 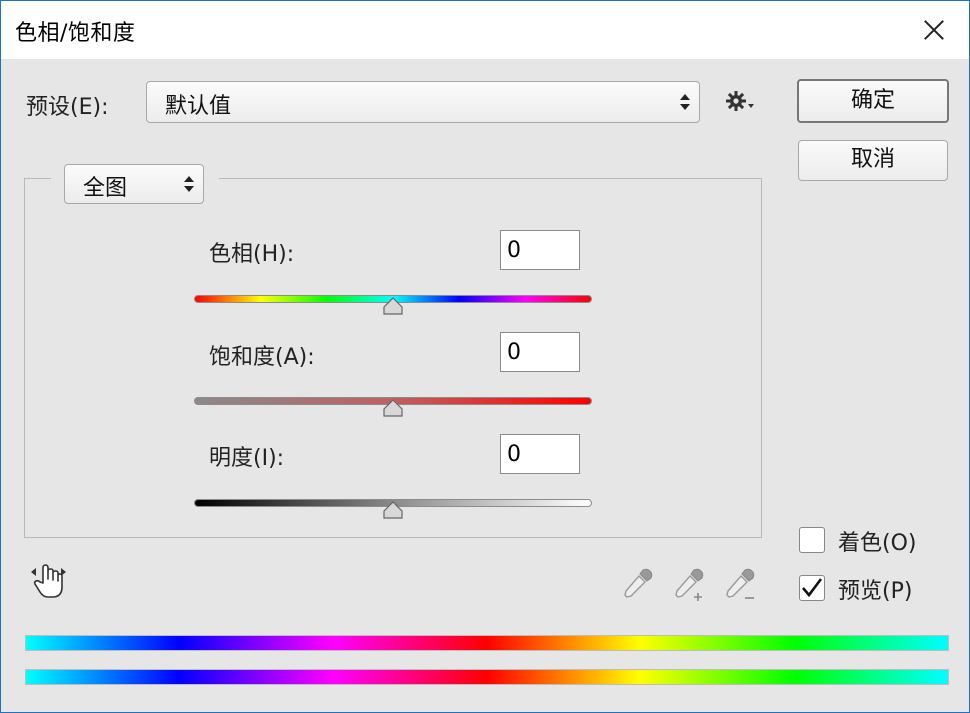 What do you see at coordinates (934, 30) in the screenshot?
I see `close-icon` at bounding box center [934, 30].